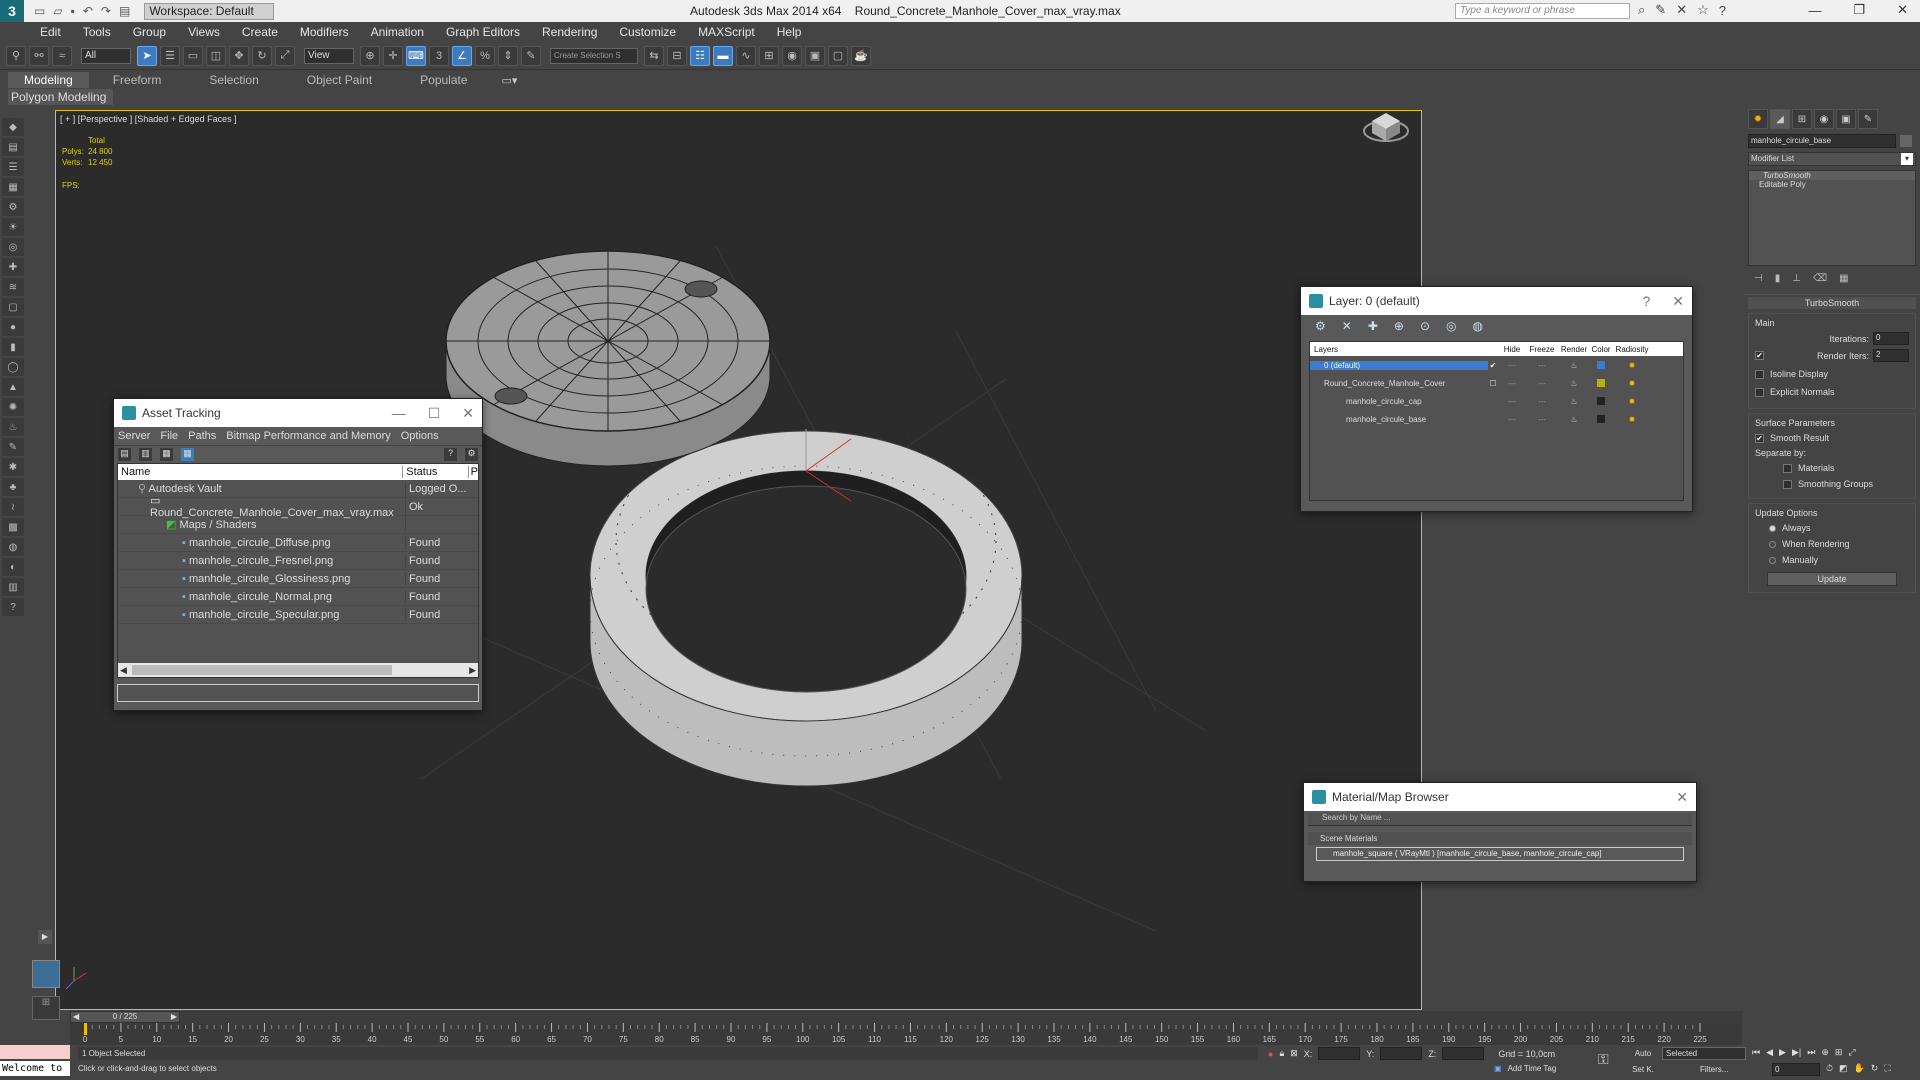  What do you see at coordinates (1758, 119) in the screenshot?
I see `create-tab-icon: ✹` at bounding box center [1758, 119].